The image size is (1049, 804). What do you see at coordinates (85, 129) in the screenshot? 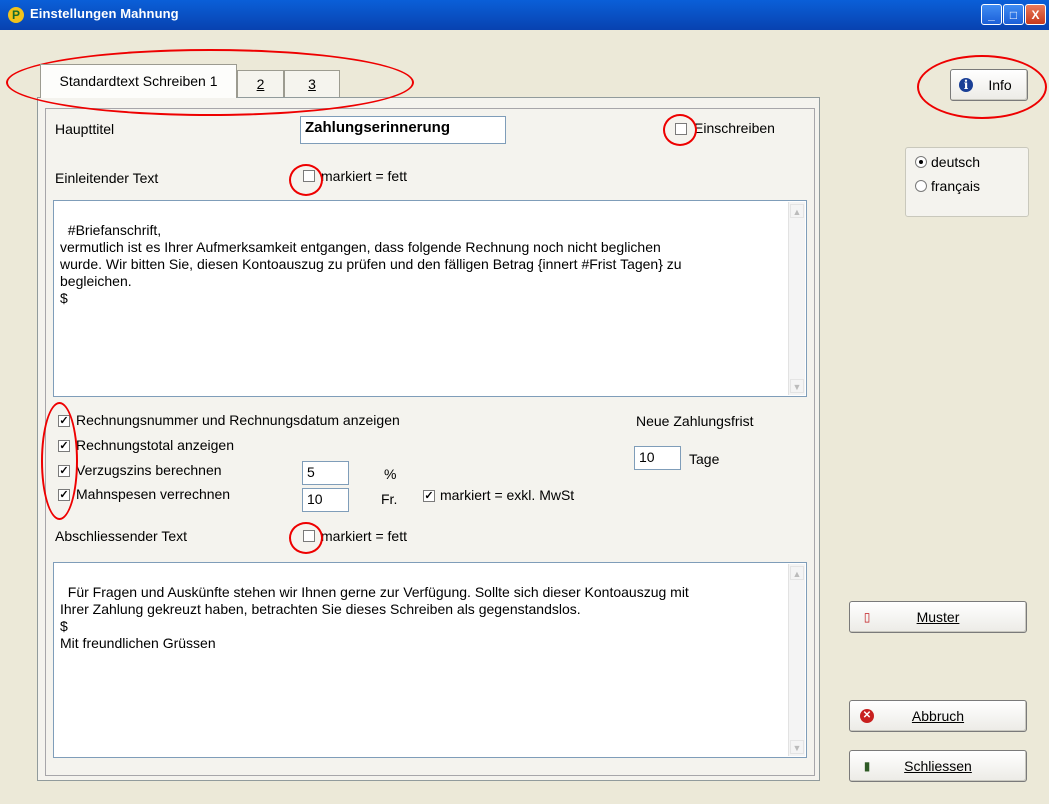
I see `haupttitel-label: Haupttitel` at bounding box center [85, 129].